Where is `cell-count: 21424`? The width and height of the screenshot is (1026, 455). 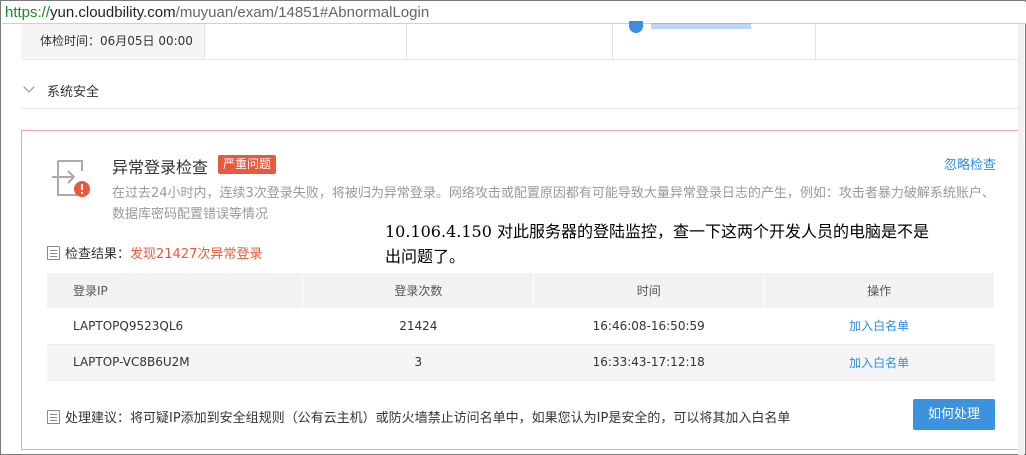 cell-count: 21424 is located at coordinates (418, 326).